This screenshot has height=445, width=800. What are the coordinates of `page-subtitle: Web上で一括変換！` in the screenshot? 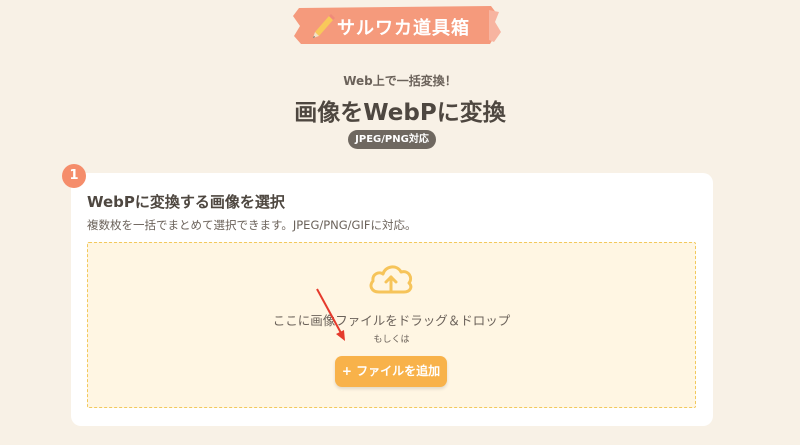 It's located at (400, 81).